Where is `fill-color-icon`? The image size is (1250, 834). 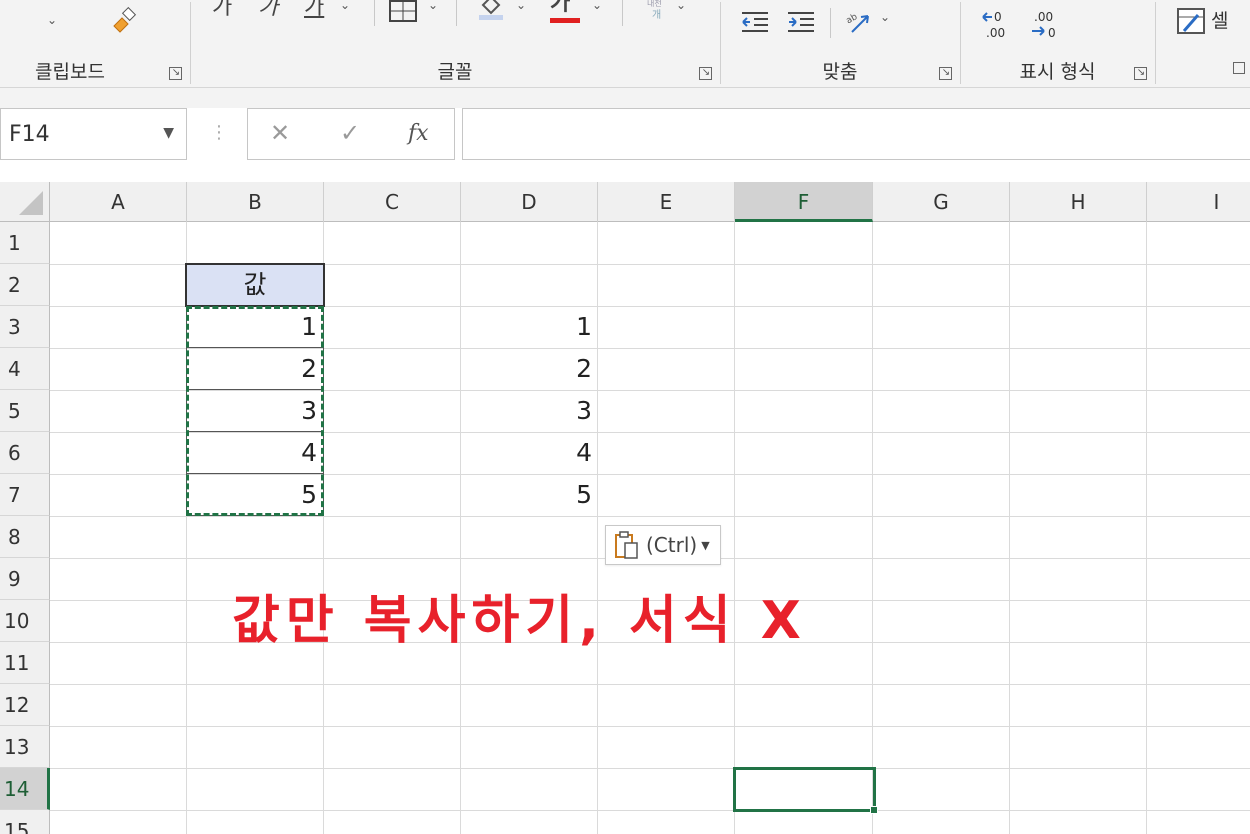 fill-color-icon is located at coordinates (491, 11).